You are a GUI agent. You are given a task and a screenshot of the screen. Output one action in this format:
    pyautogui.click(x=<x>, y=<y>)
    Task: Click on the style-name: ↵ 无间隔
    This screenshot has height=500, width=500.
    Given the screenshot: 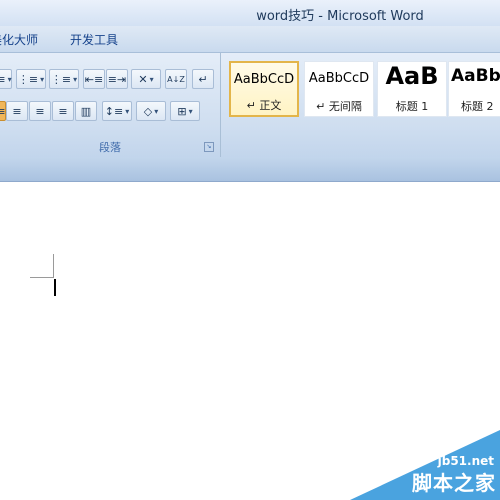 What is the action you would take?
    pyautogui.click(x=339, y=106)
    